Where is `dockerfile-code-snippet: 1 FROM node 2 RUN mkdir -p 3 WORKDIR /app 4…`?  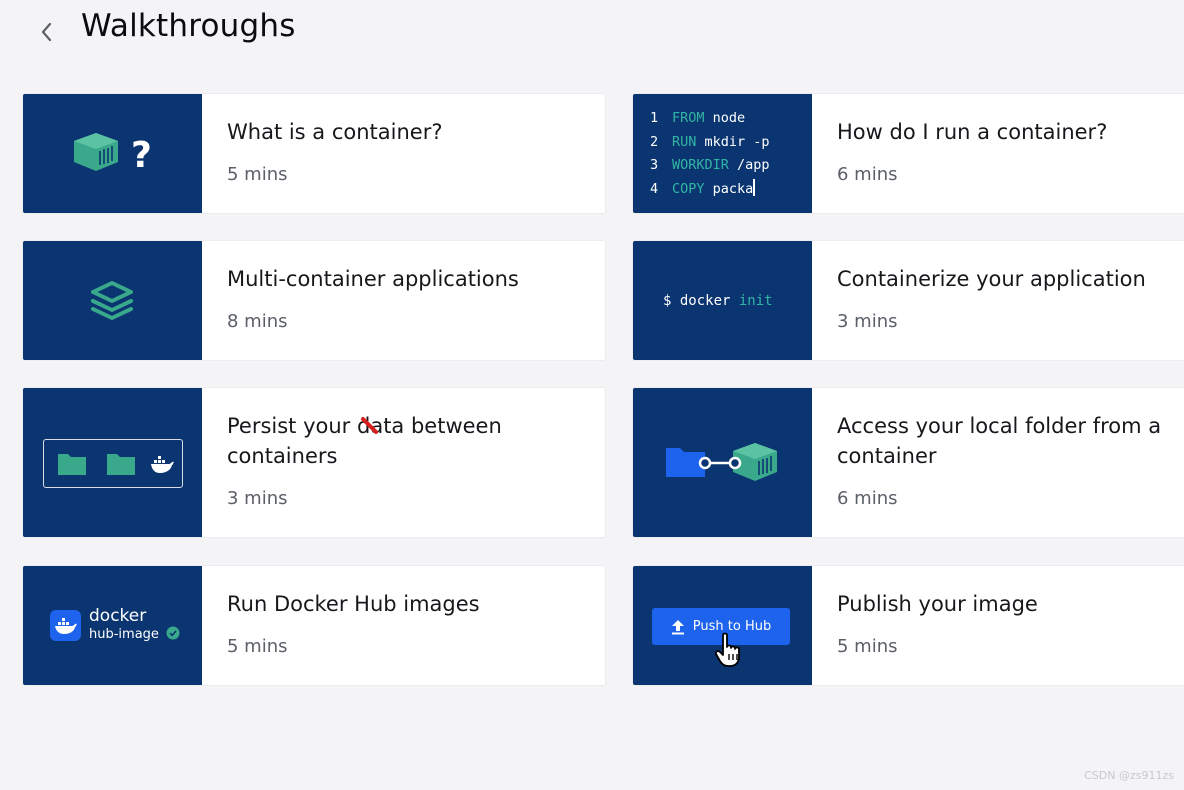 dockerfile-code-snippet: 1 FROM node 2 RUN mkdir -p 3 WORKDIR /app 4… is located at coordinates (710, 154).